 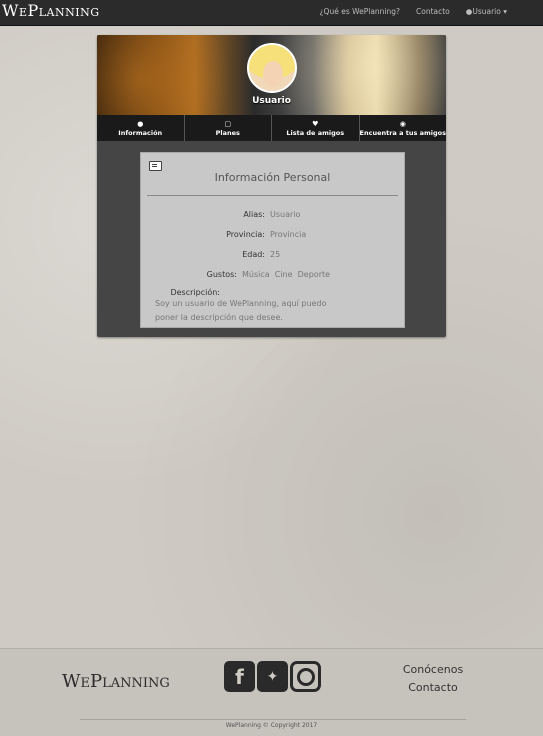 What do you see at coordinates (503, 11) in the screenshot?
I see `chevron-down-icon: ▾` at bounding box center [503, 11].